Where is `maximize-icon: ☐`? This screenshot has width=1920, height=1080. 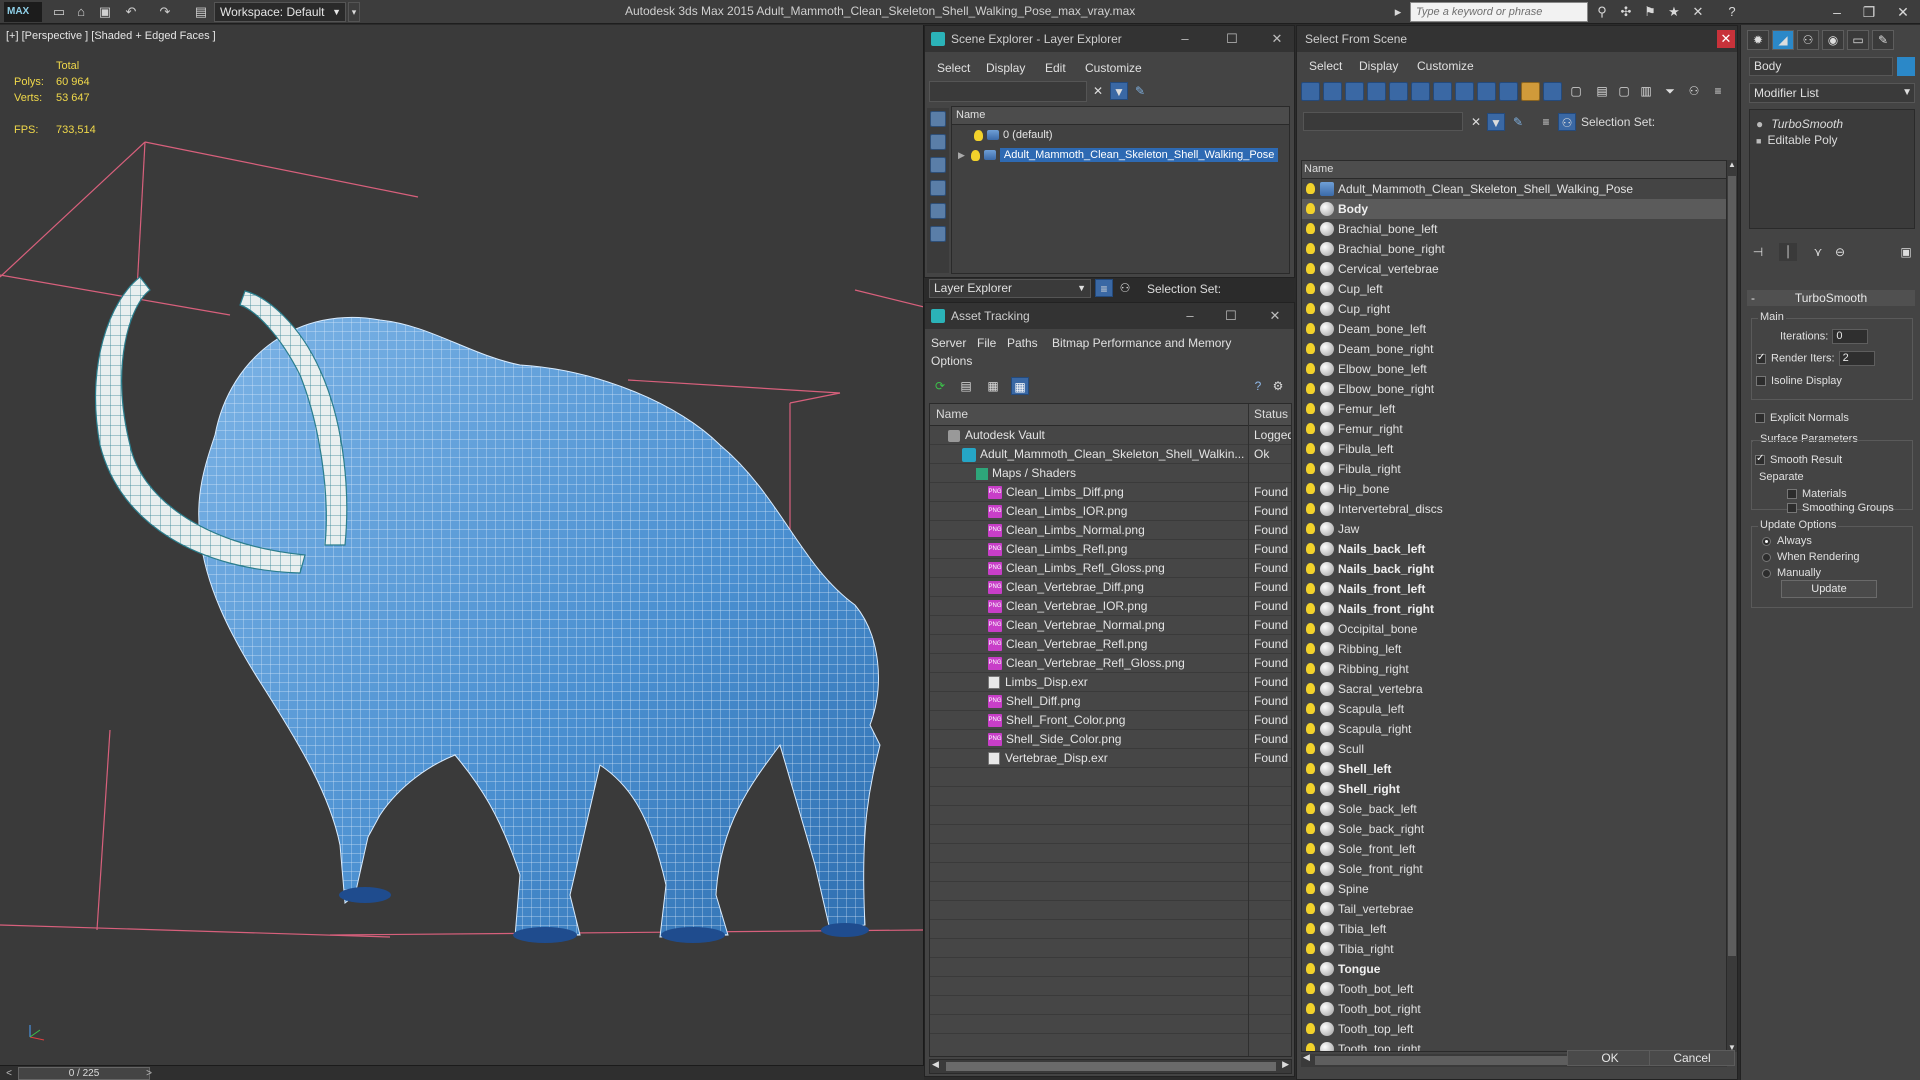
maximize-icon: ☐ is located at coordinates (1232, 39).